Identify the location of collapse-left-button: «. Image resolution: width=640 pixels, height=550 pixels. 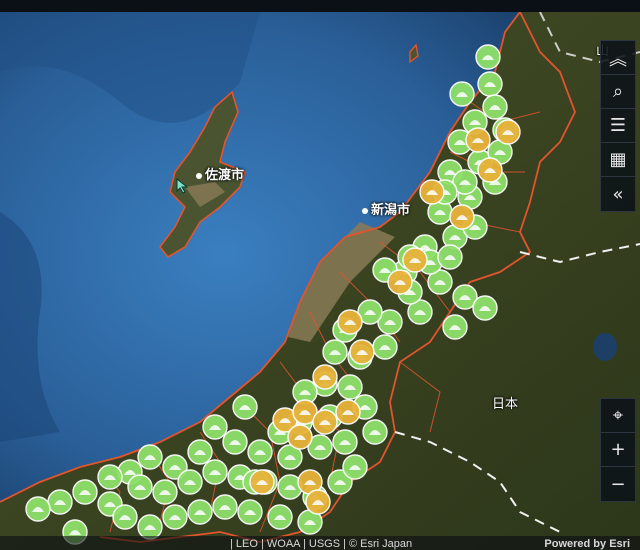
(618, 194).